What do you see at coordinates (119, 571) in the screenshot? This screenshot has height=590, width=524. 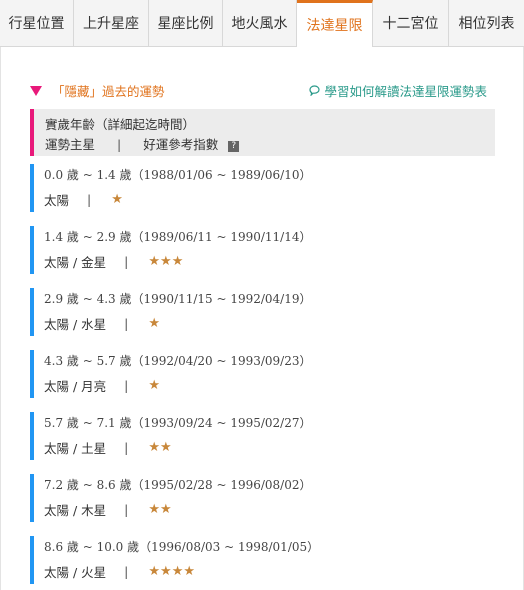 I see `period-planets-line: 太陽 / 火星 | ★★★★` at bounding box center [119, 571].